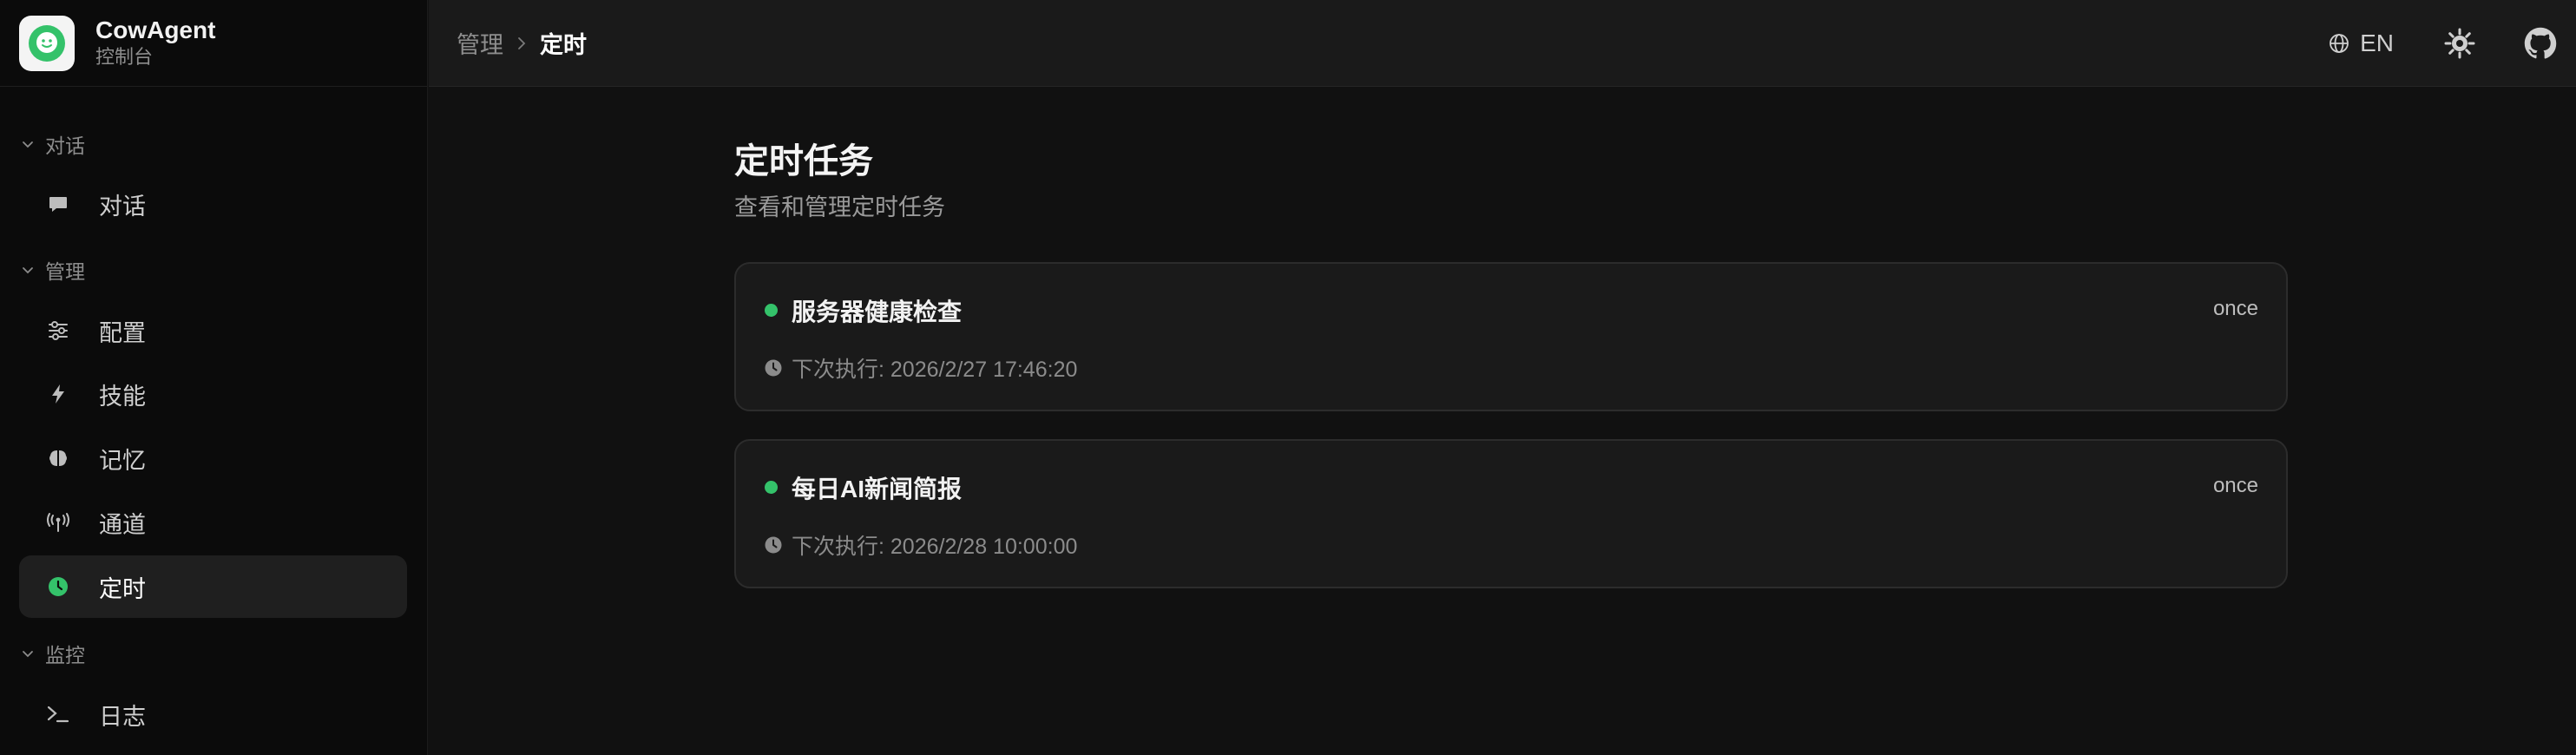  I want to click on task-next-run: 下次执行: 2026/2/28 10:00:00, so click(920, 545).